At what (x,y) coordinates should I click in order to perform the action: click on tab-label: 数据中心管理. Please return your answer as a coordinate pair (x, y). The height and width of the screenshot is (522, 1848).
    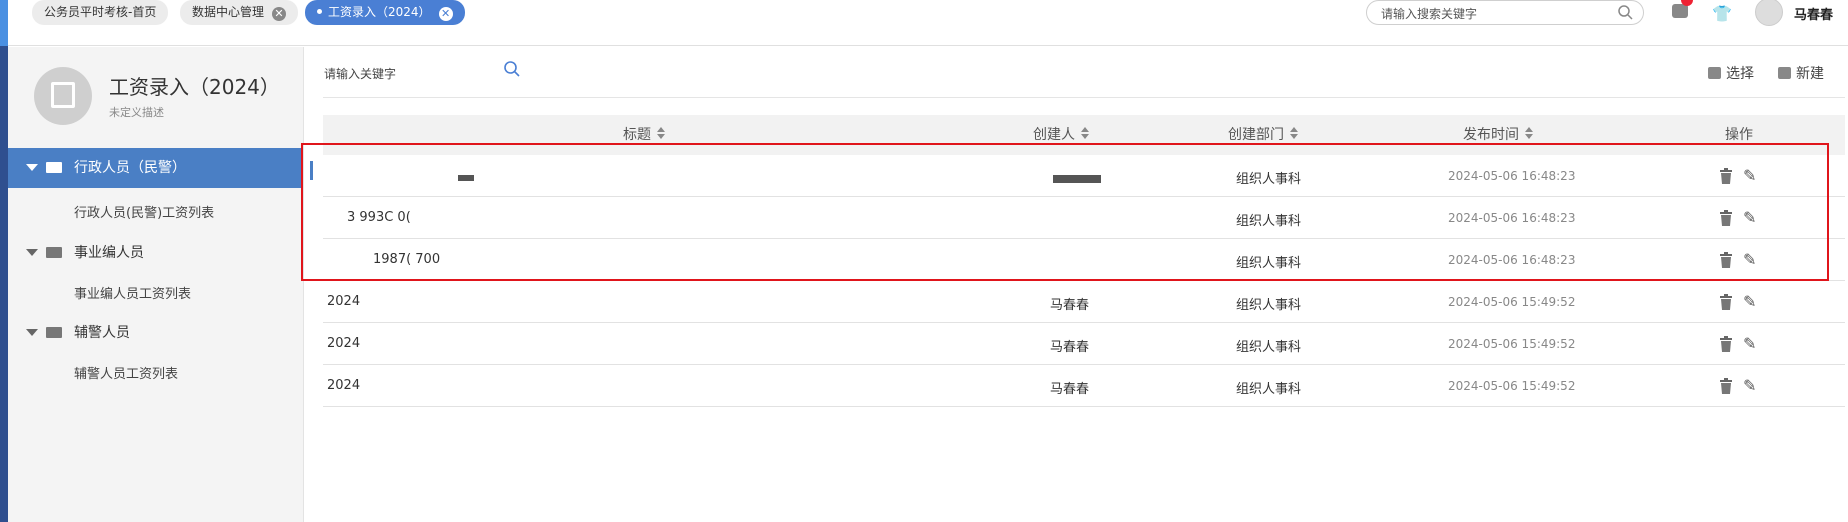
    Looking at the image, I should click on (228, 12).